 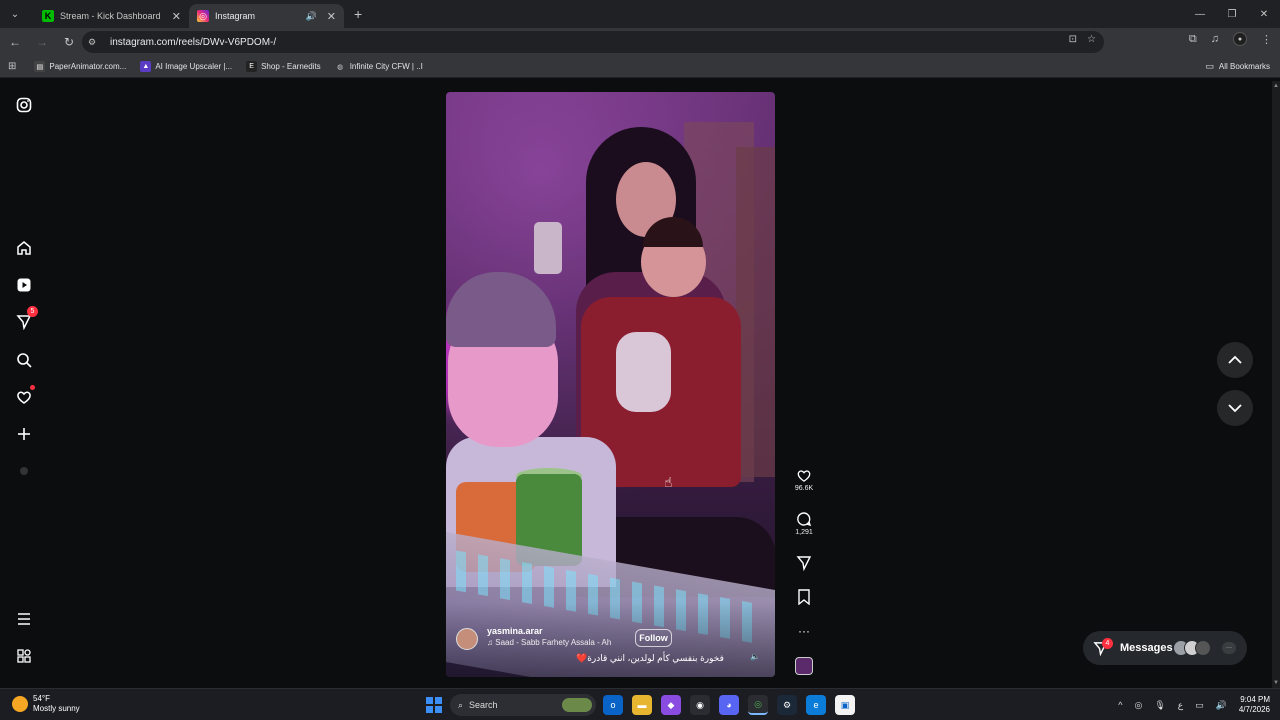 I want to click on all-bookmarks-button: ▭ All Bookmarks, so click(x=1237, y=66).